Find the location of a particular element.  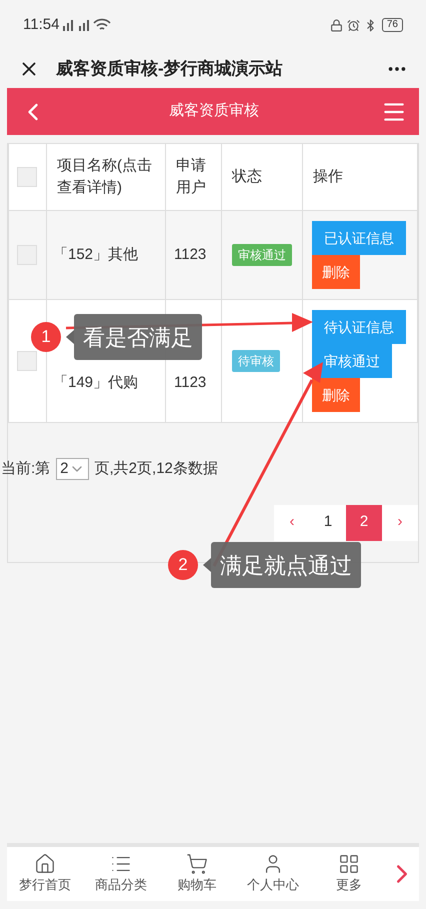

wifi-icon is located at coordinates (102, 25).